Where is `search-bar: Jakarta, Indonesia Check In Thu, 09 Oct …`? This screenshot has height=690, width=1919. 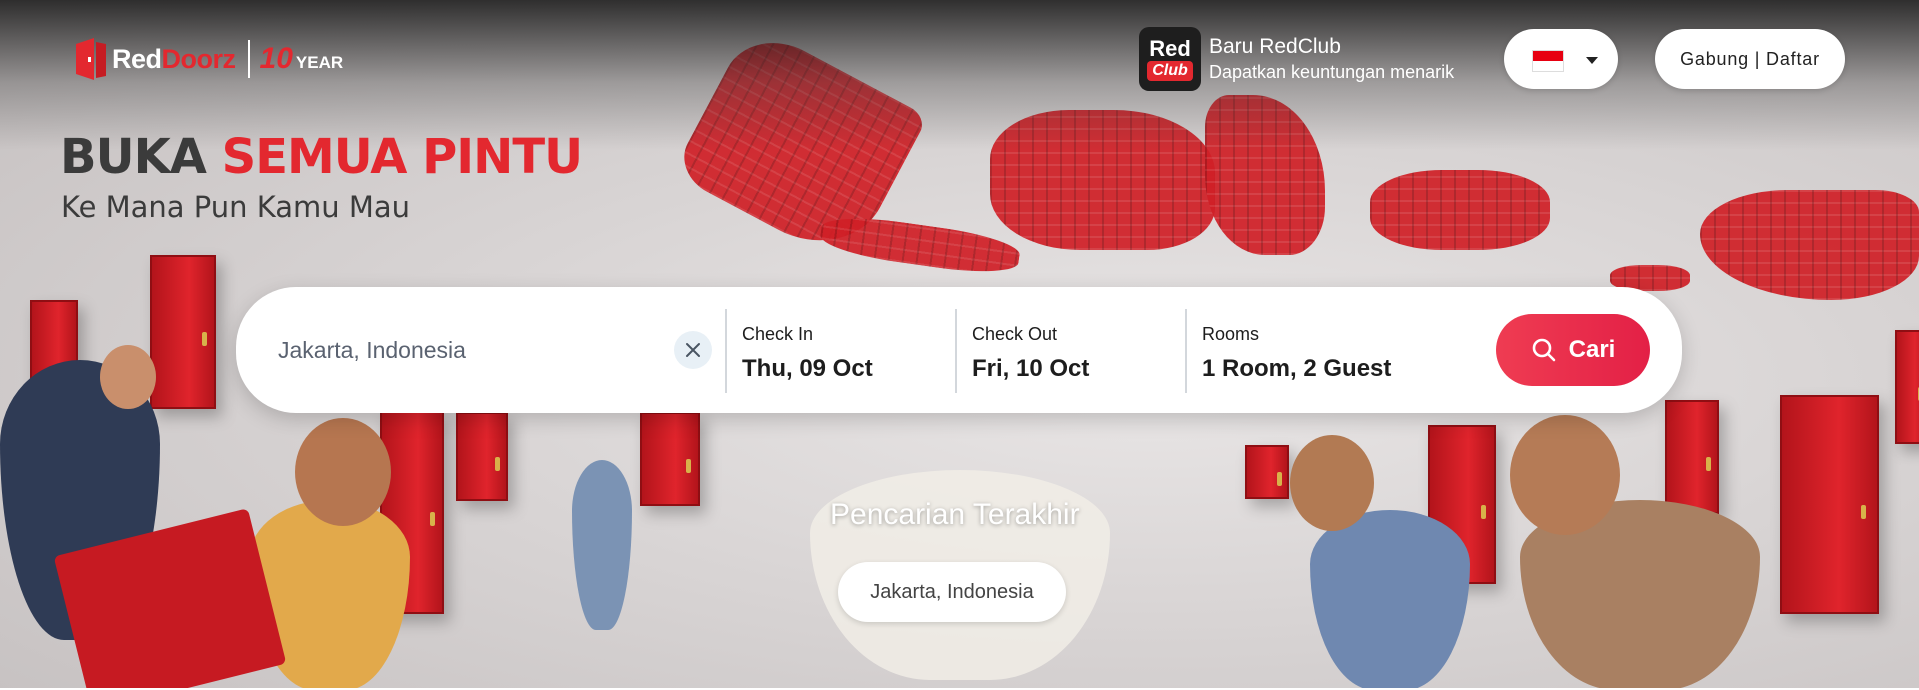
search-bar: Jakarta, Indonesia Check In Thu, 09 Oct … is located at coordinates (959, 350).